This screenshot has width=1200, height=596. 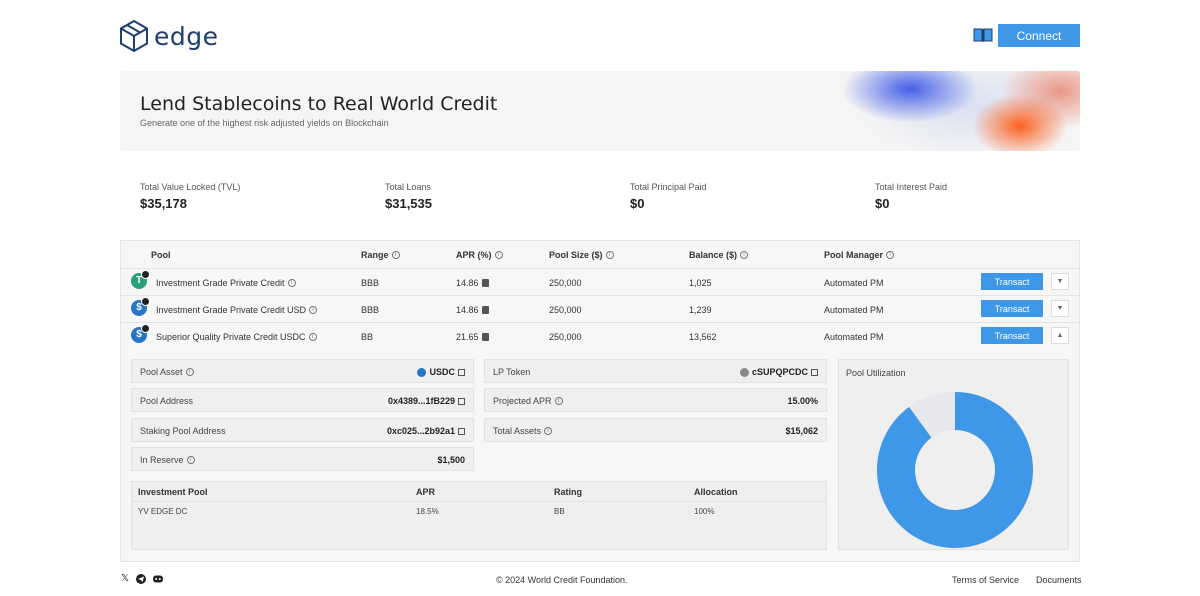 I want to click on pool-apr: 21.65, so click(x=472, y=337).